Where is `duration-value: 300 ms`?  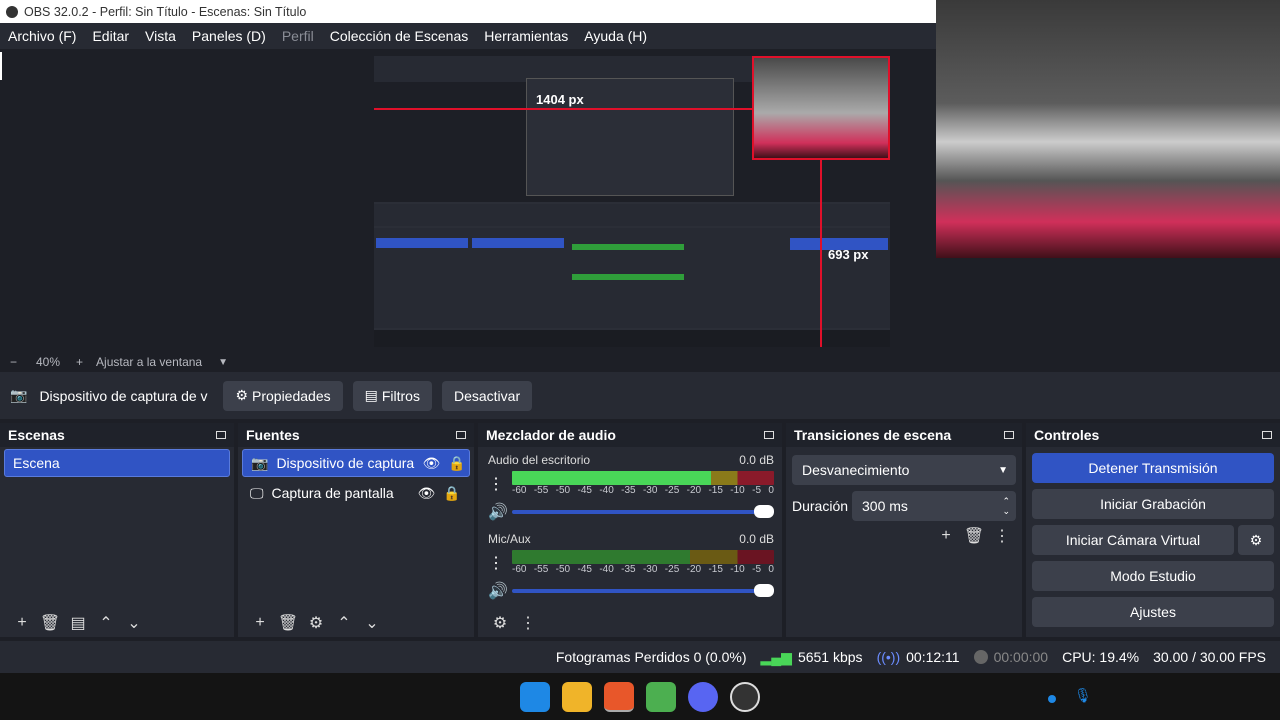
duration-value: 300 ms is located at coordinates (885, 506).